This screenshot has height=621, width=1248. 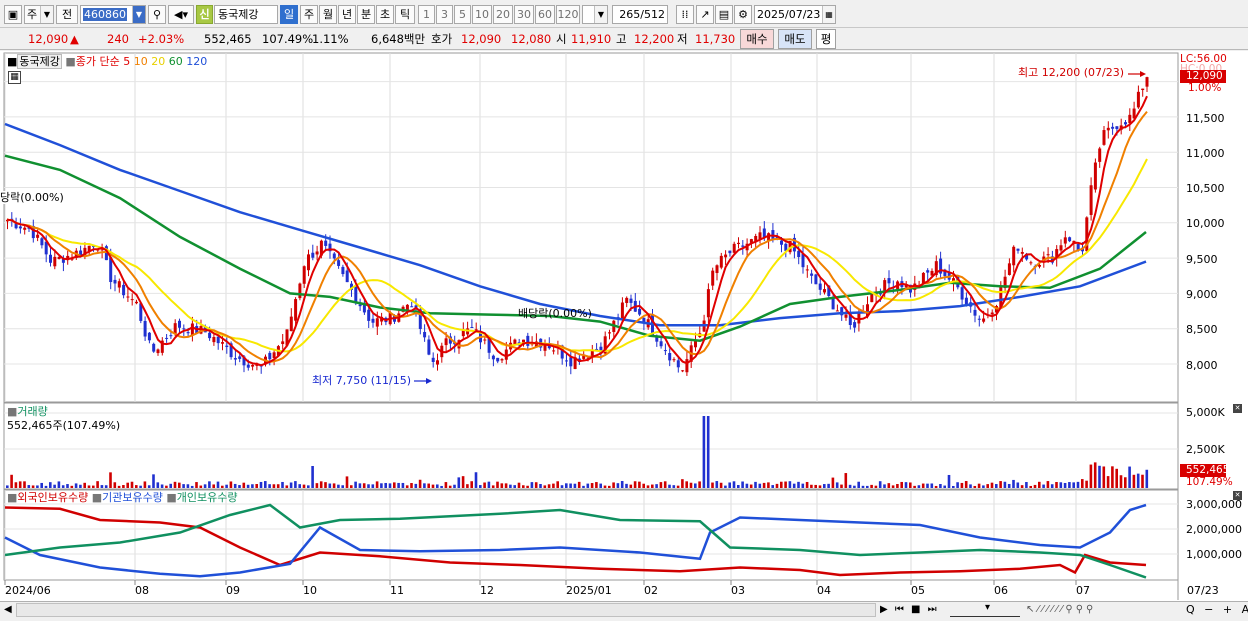 I want to click on institution-holdings-line, so click(x=575, y=540).